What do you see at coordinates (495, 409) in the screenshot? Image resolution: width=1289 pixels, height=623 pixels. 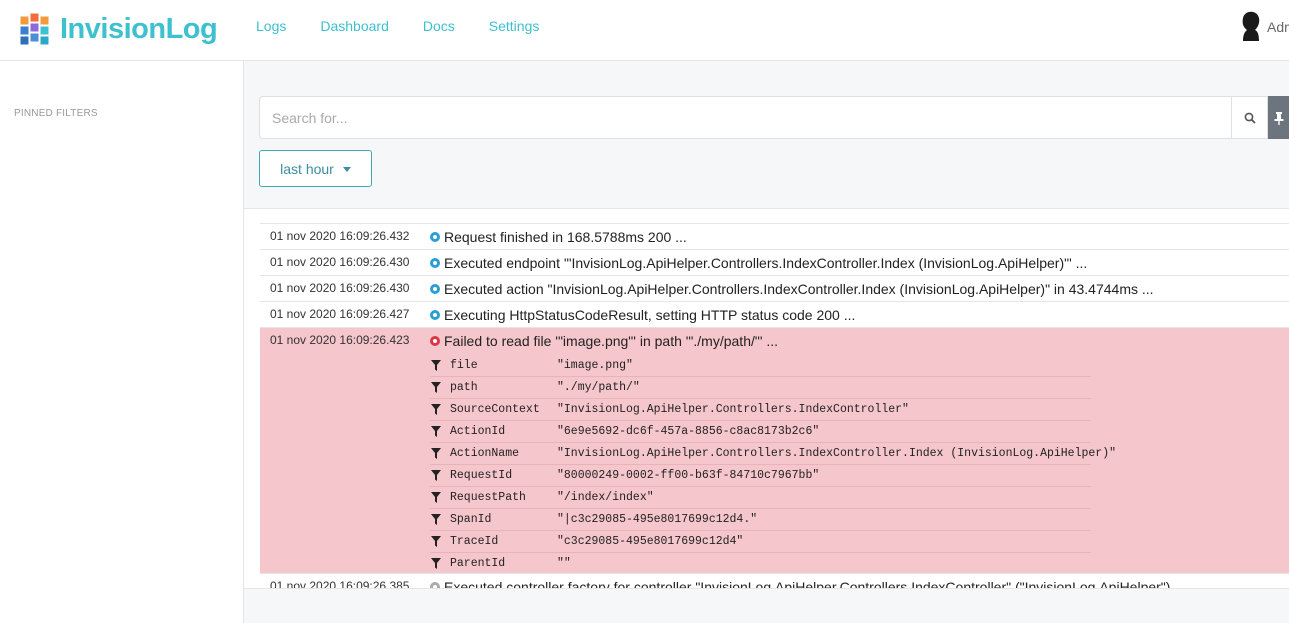 I see `property-key: SourceContext` at bounding box center [495, 409].